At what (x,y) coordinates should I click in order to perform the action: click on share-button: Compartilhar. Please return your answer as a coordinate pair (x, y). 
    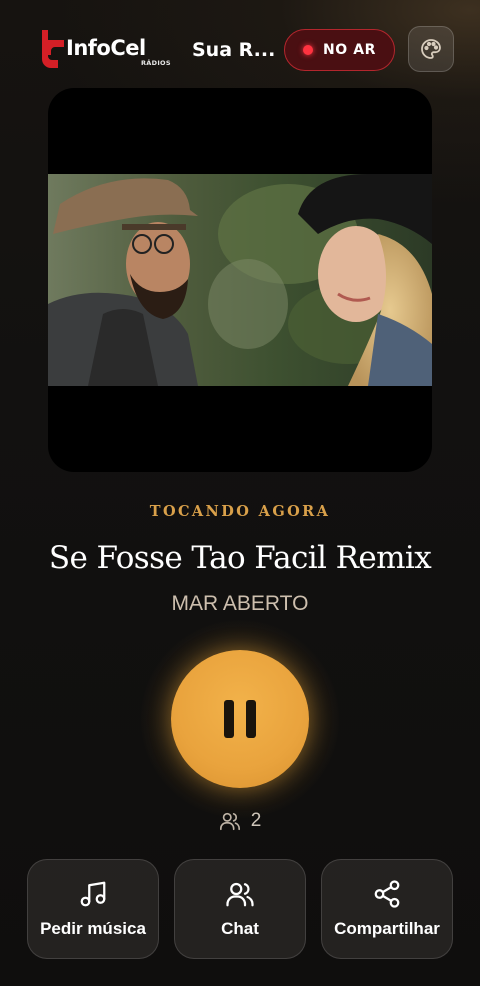
    Looking at the image, I should click on (387, 909).